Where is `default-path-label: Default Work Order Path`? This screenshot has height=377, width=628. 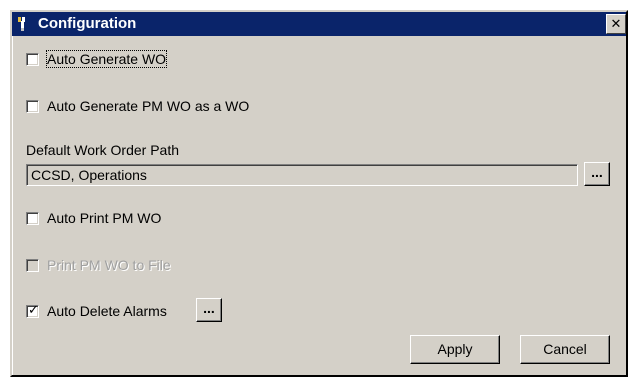 default-path-label: Default Work Order Path is located at coordinates (103, 150).